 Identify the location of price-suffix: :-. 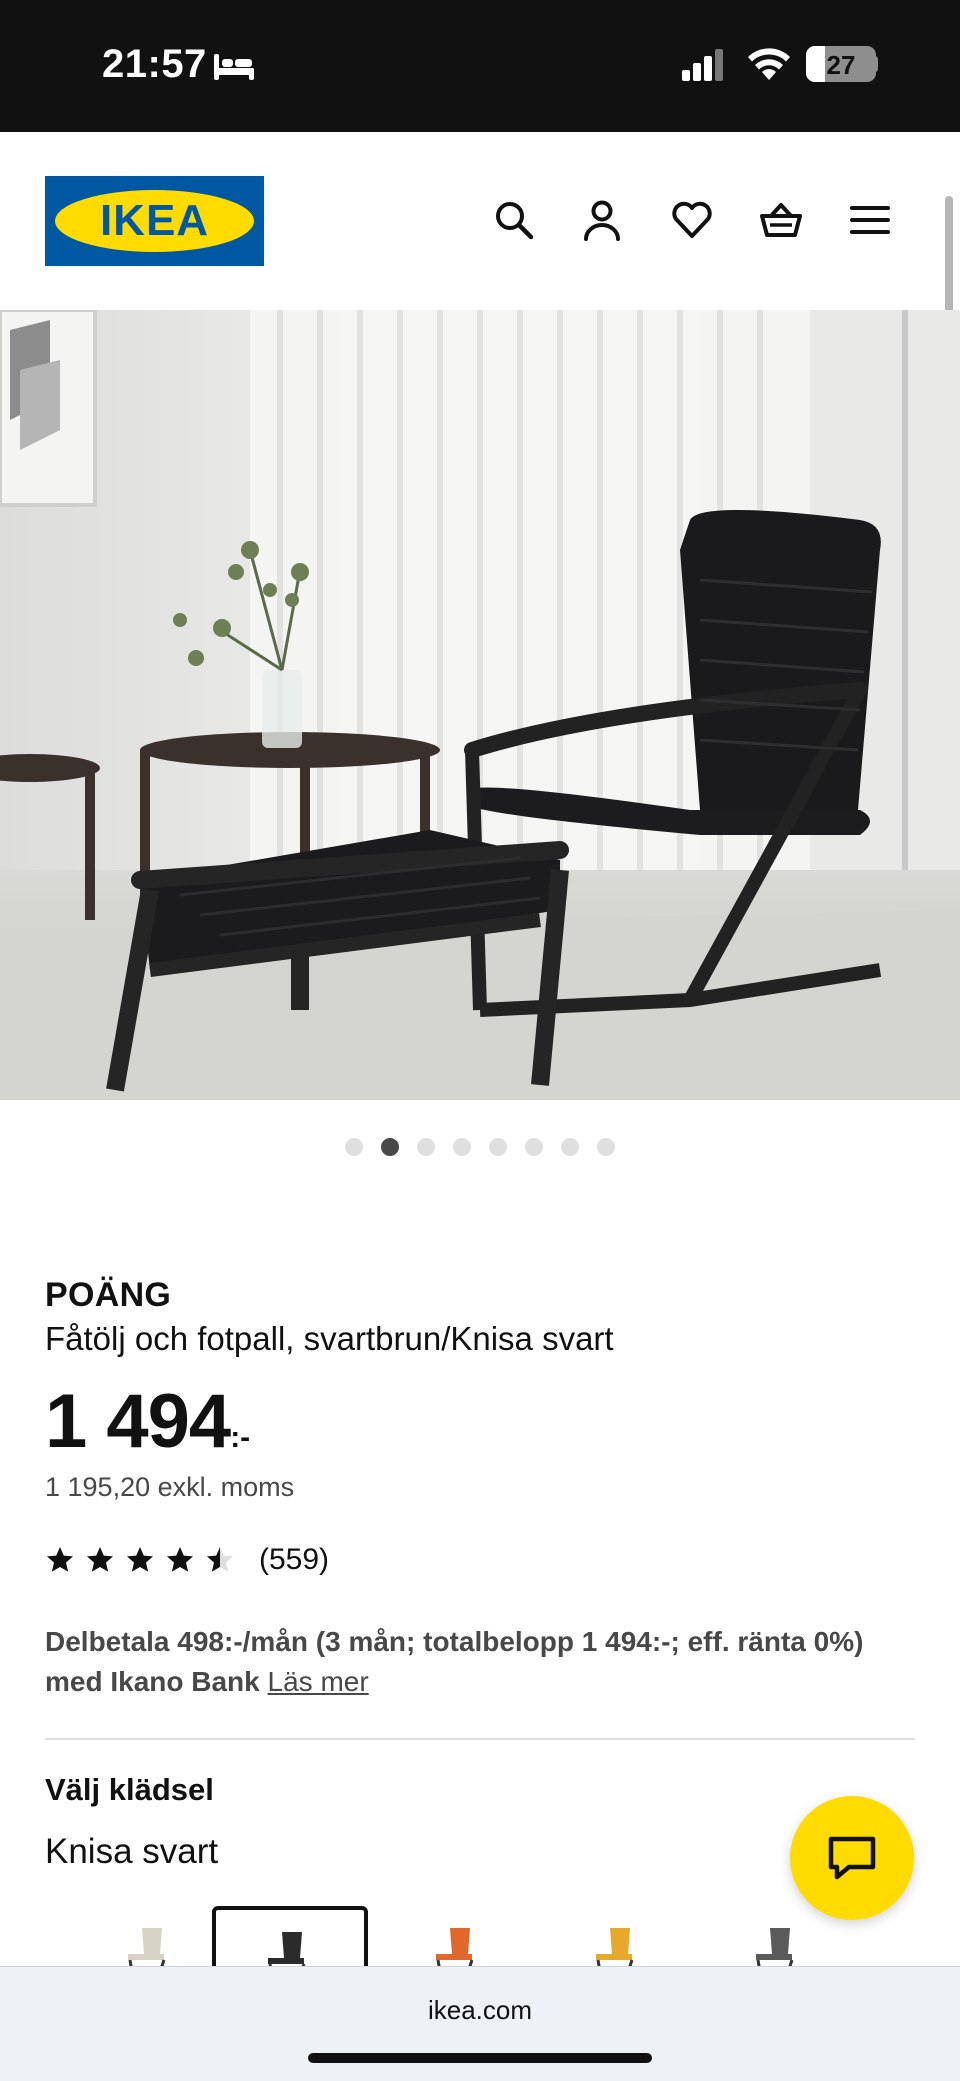
(240, 1437).